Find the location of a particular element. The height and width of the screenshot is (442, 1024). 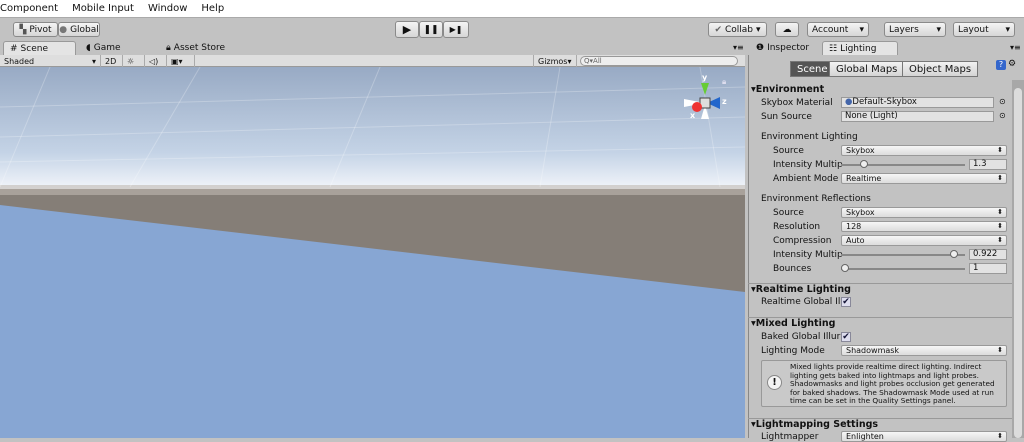

info-icon: ❶ is located at coordinates (760, 48).